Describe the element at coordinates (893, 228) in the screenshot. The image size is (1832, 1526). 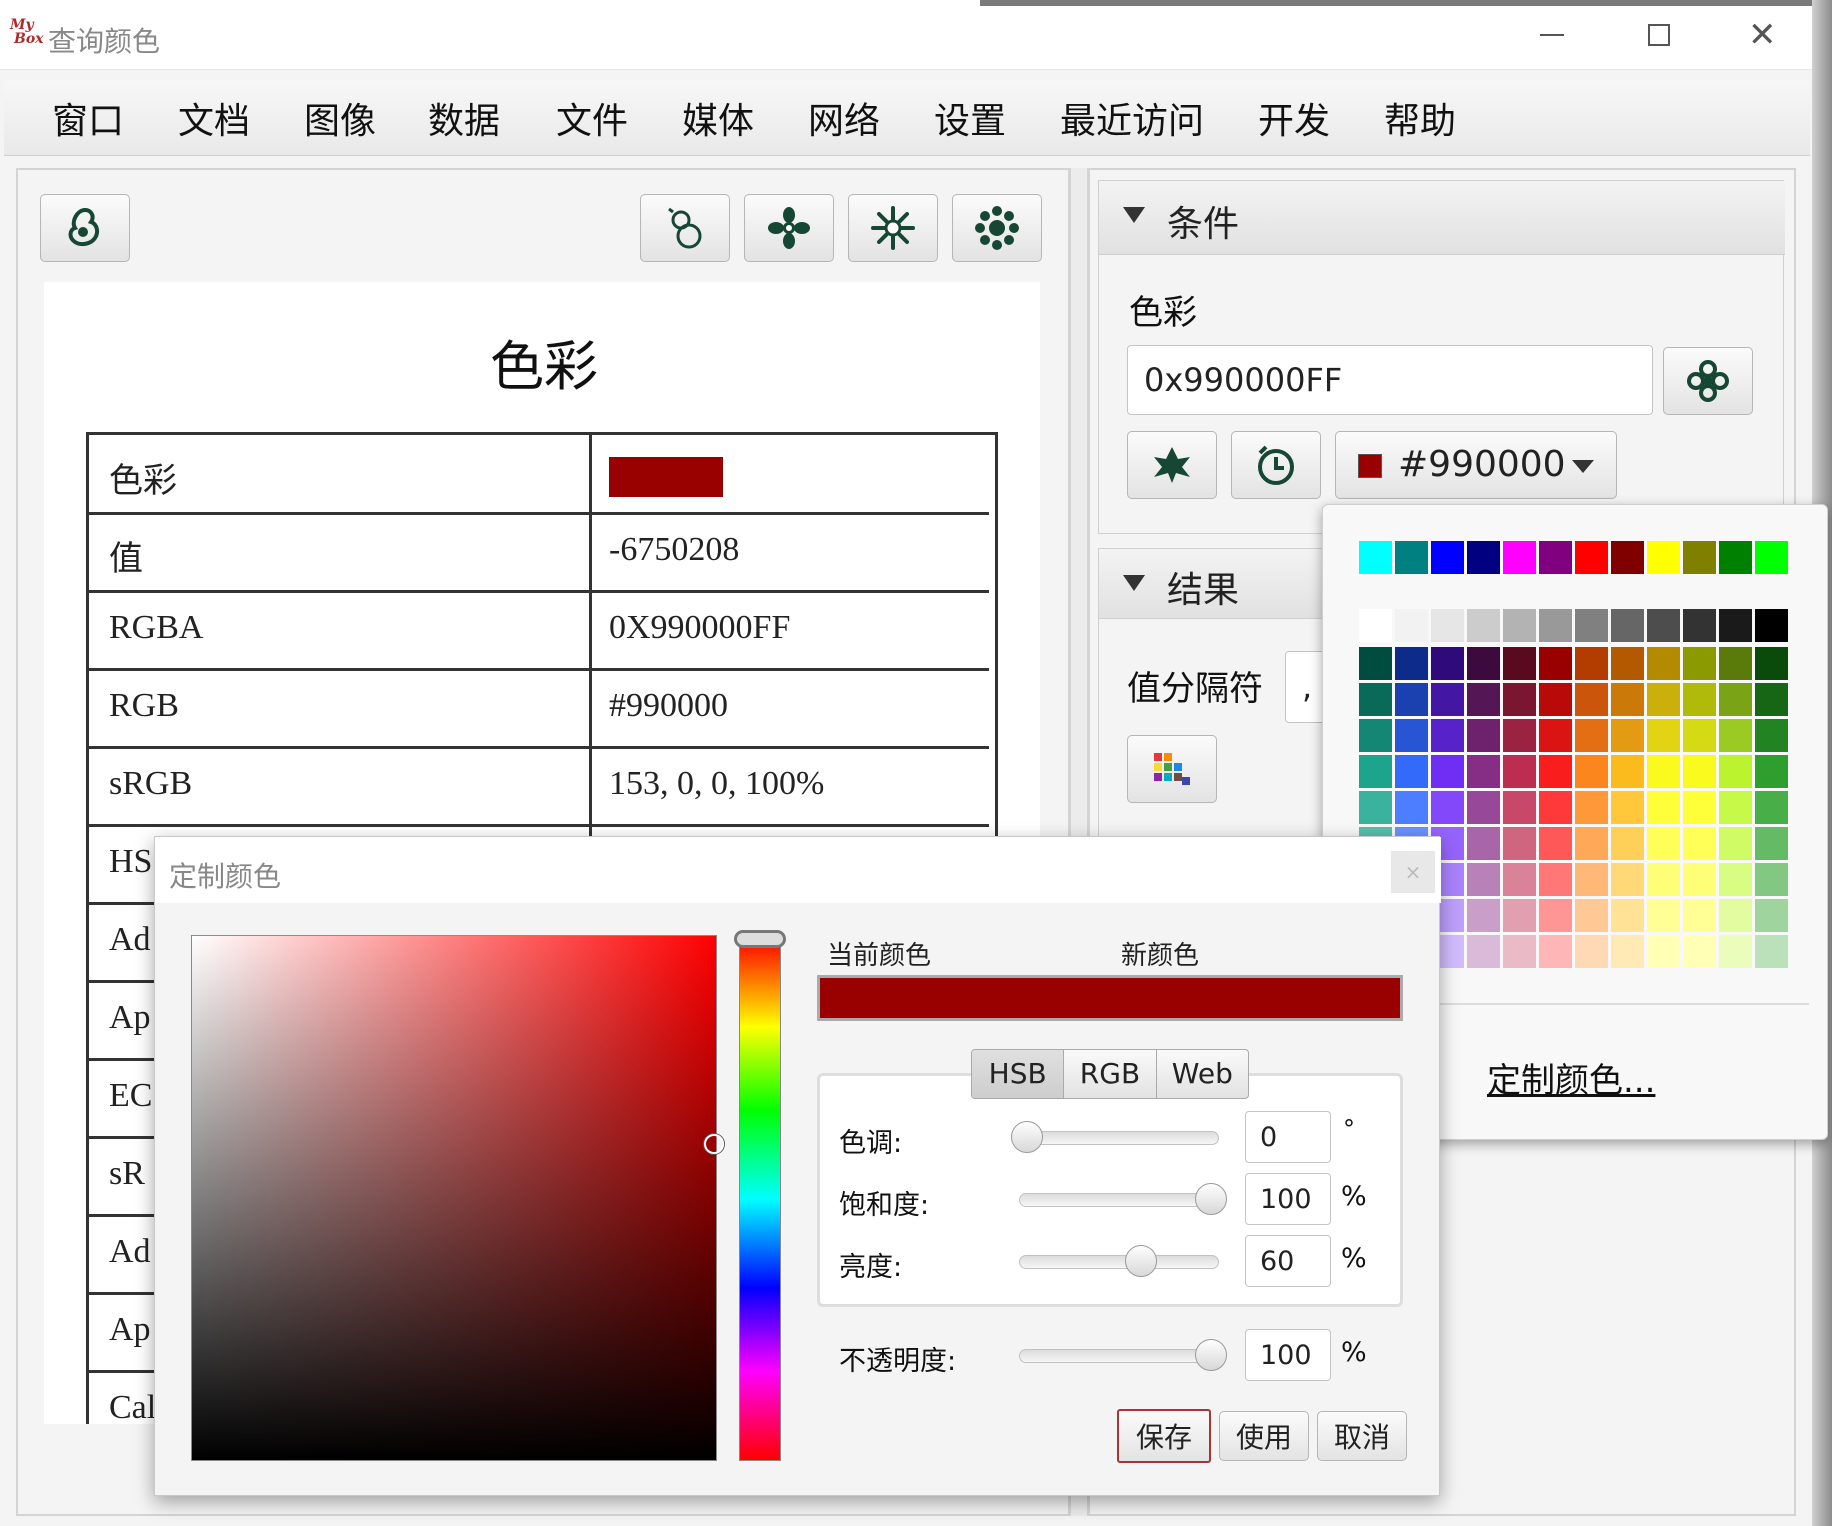
I see `save-as-button` at that location.